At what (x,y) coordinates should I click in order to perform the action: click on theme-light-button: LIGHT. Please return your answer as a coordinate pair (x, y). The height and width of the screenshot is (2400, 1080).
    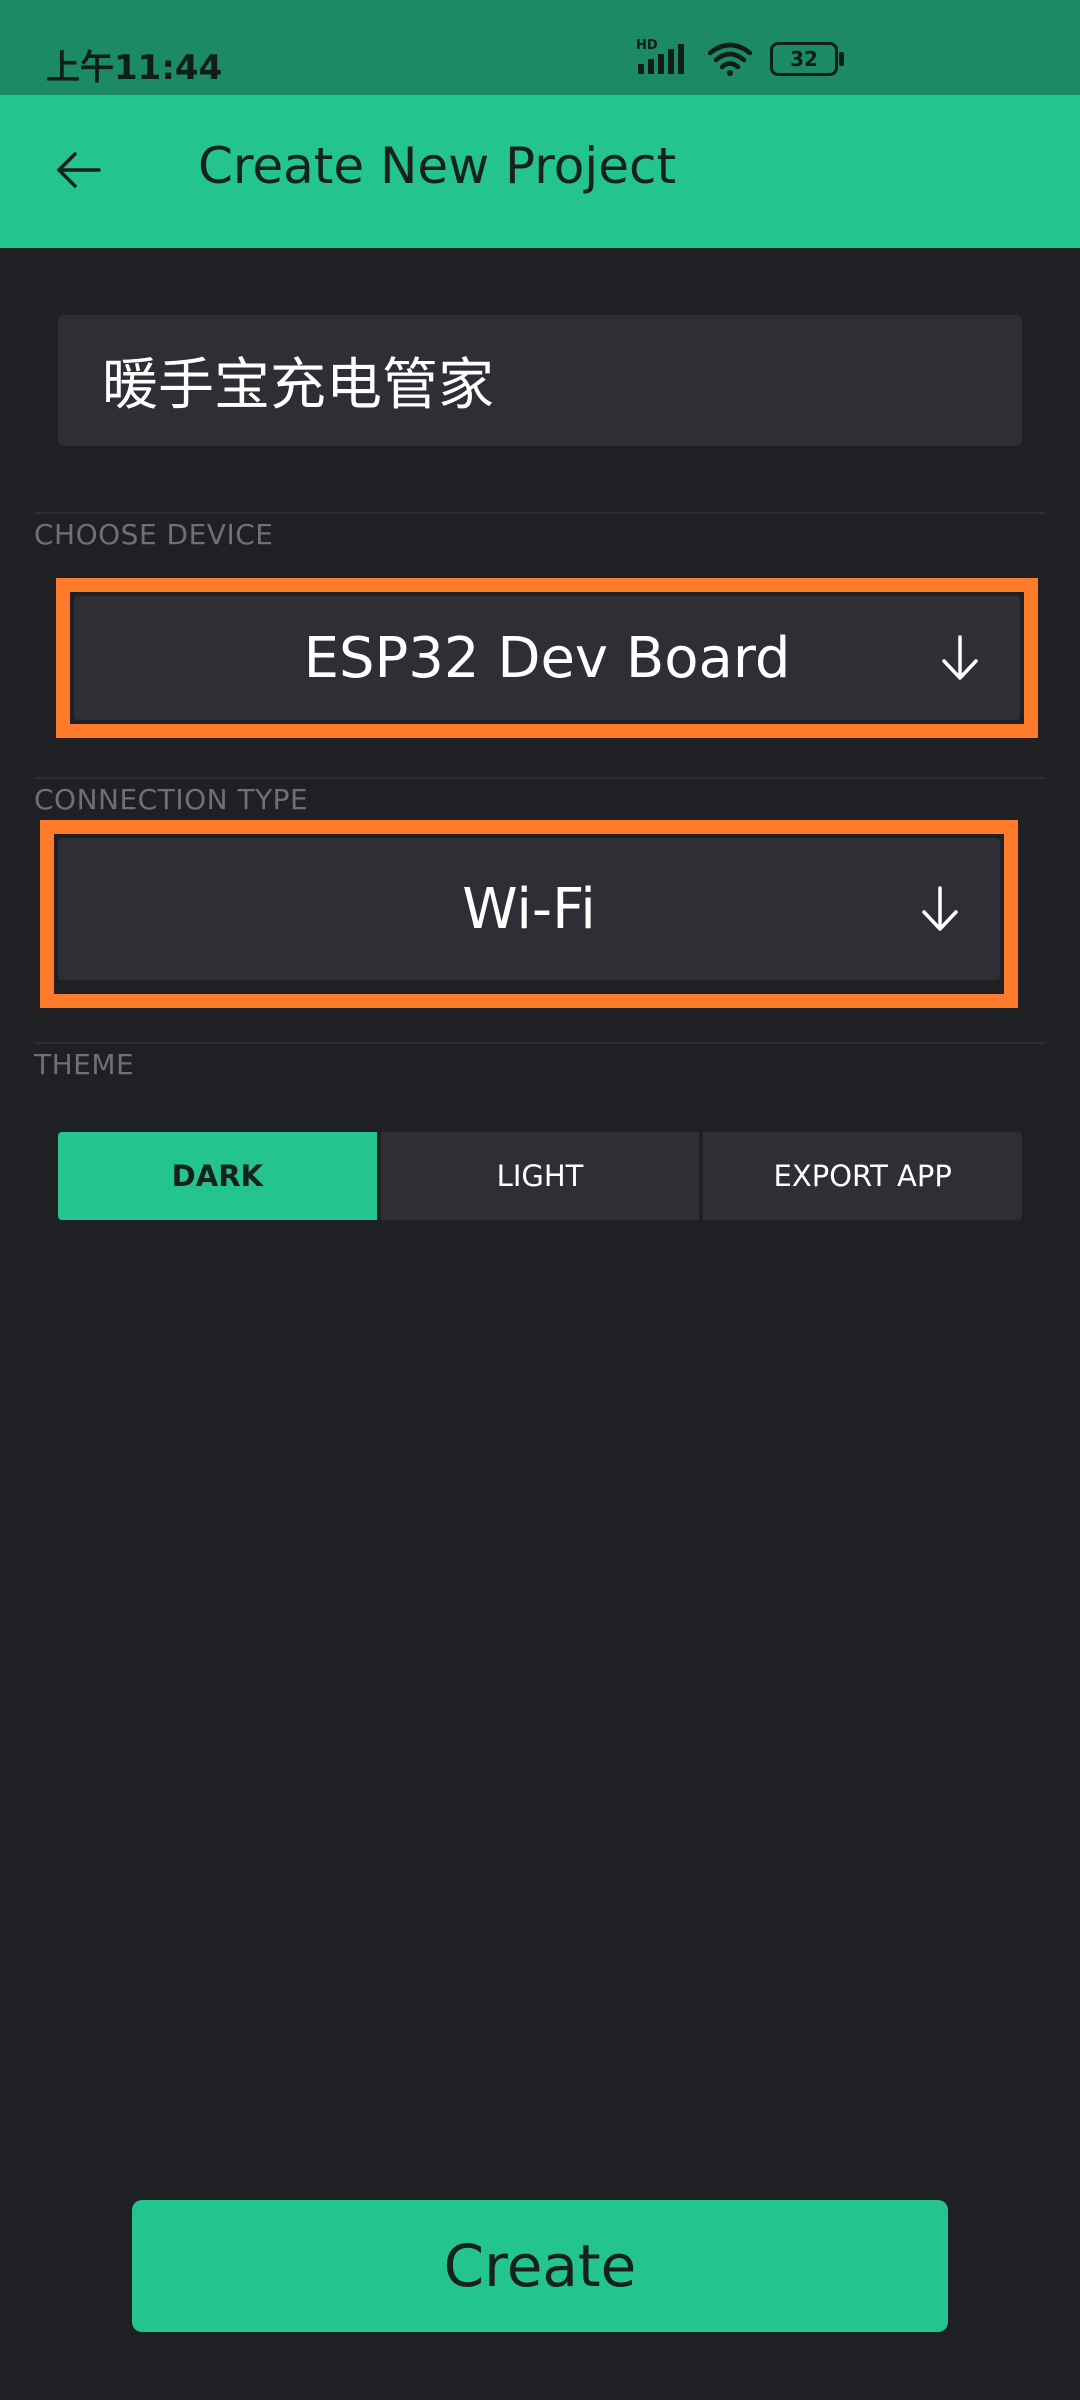
    Looking at the image, I should click on (540, 1176).